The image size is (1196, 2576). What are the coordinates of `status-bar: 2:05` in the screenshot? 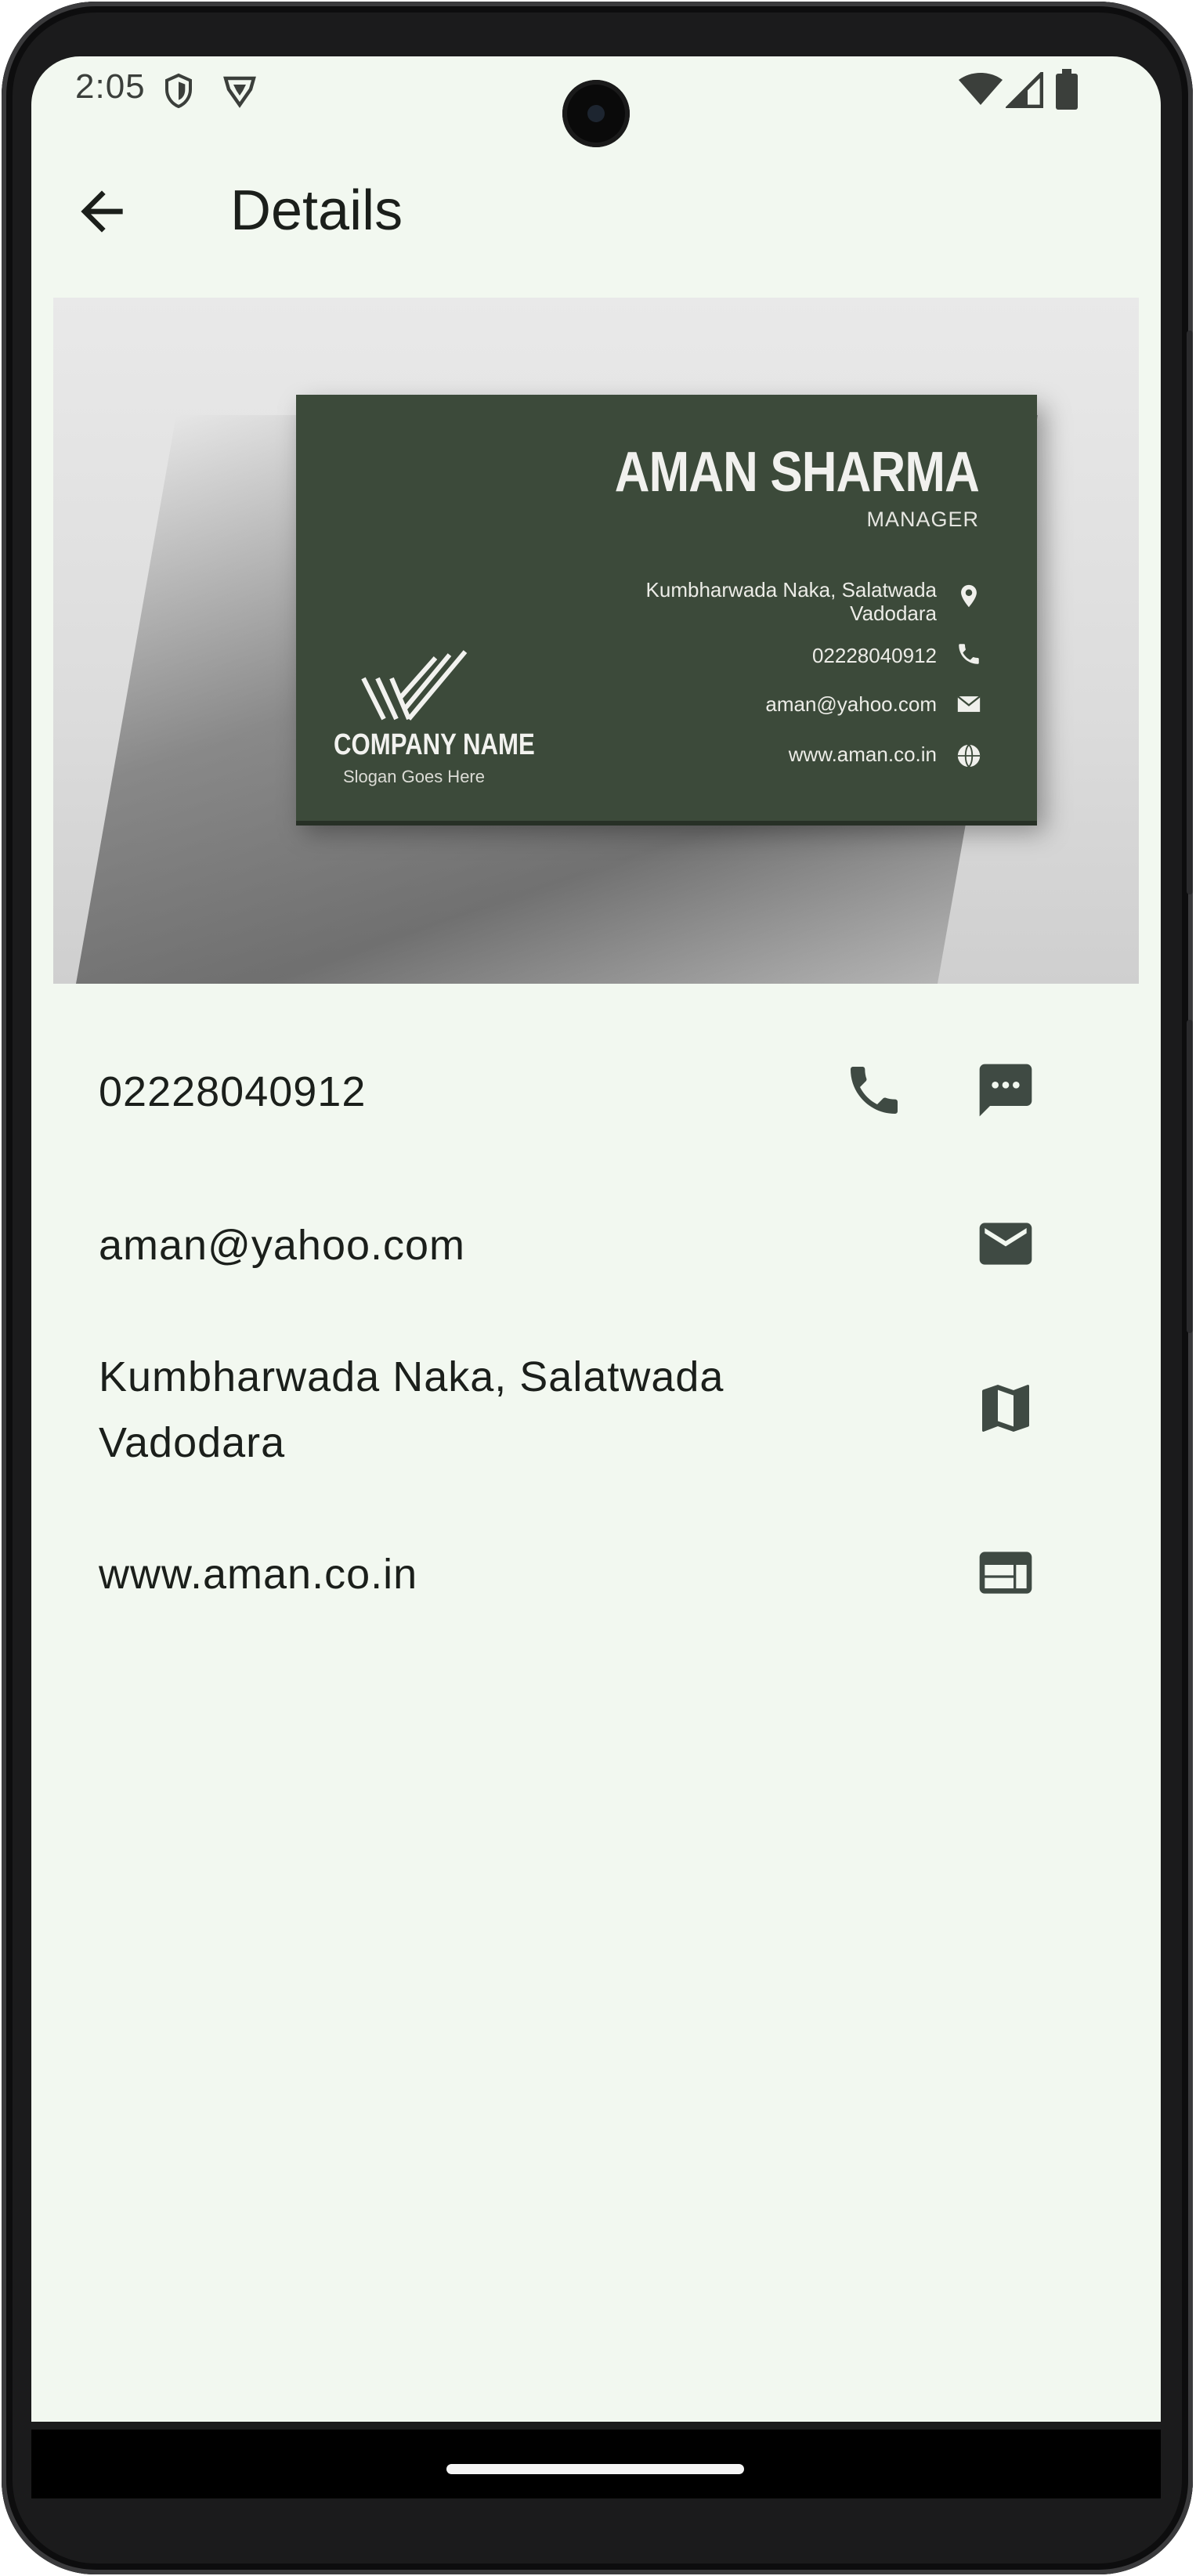 It's located at (596, 103).